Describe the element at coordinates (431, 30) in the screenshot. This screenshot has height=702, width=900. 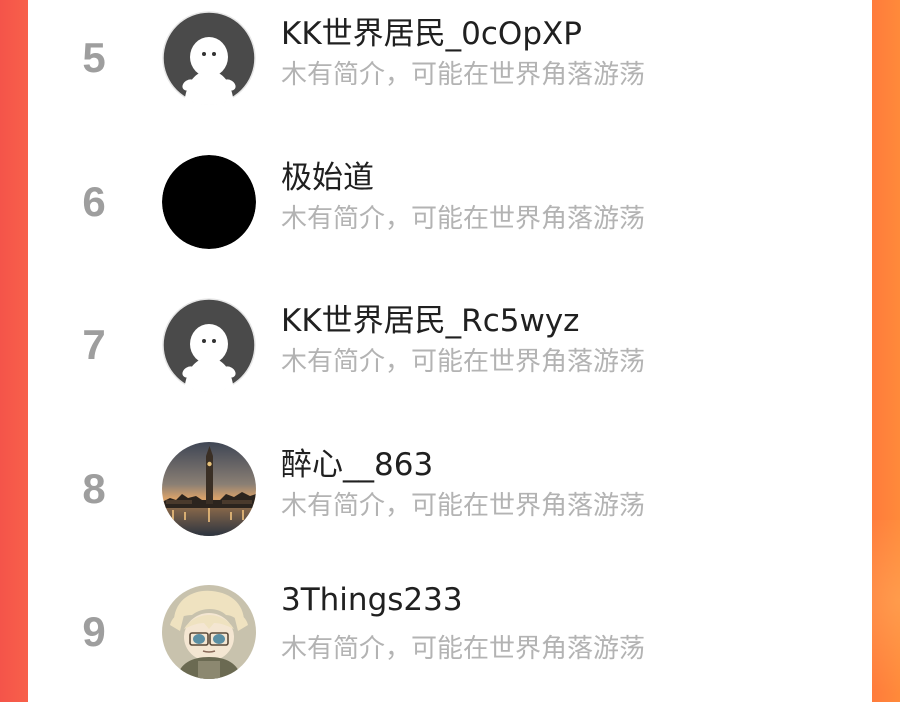
I see `user-name: KK世界居民_0cOpXP` at that location.